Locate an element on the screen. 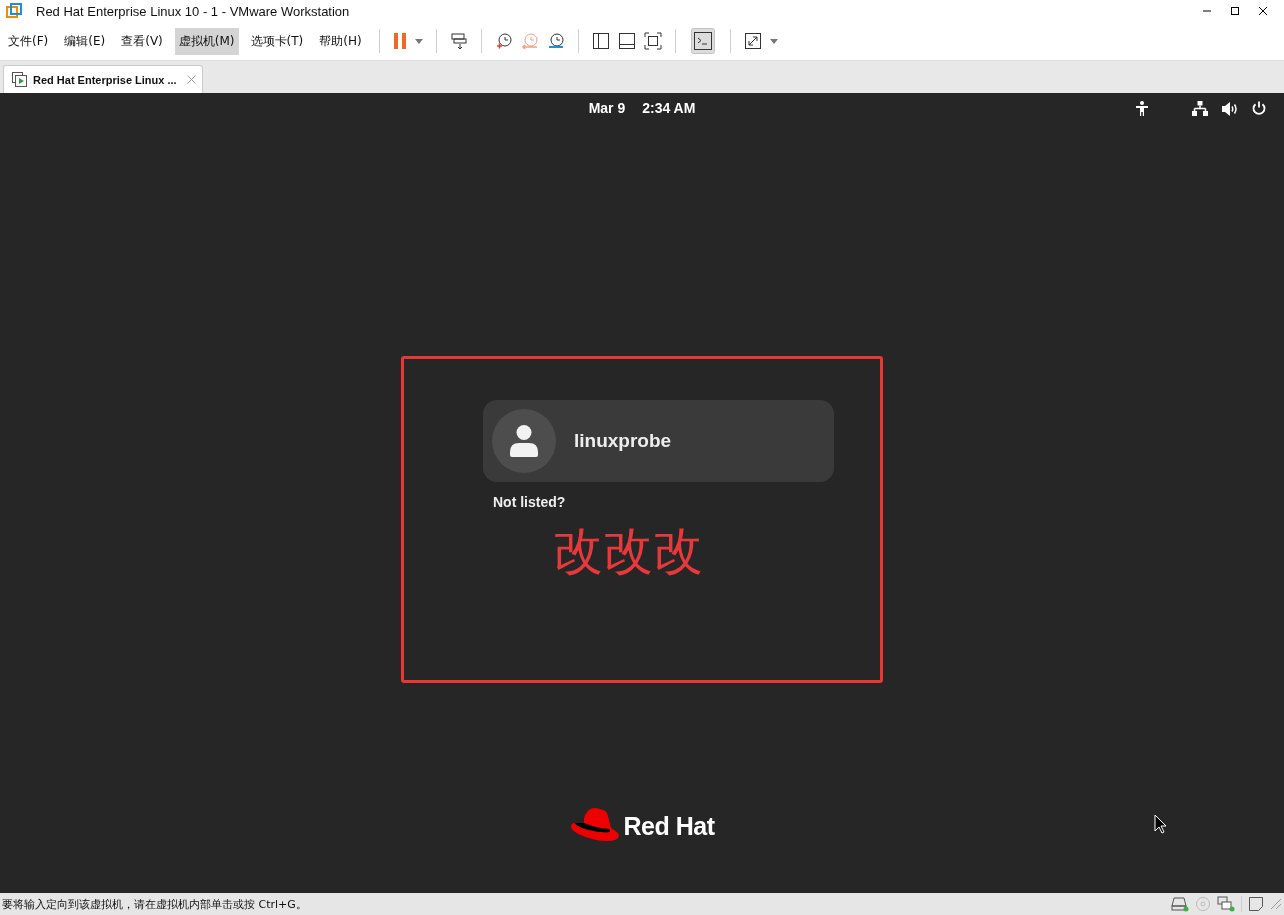 This screenshot has width=1284, height=915. close-icon is located at coordinates (1263, 11).